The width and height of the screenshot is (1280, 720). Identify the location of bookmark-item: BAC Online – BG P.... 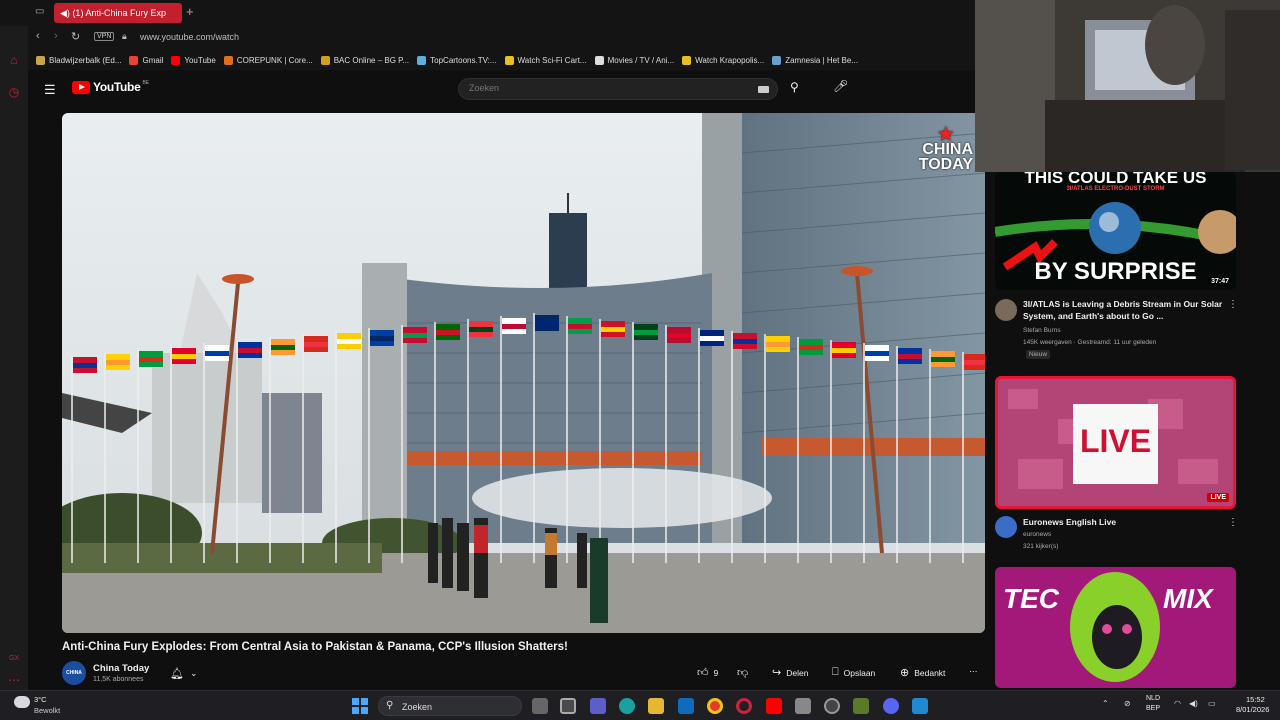
(364, 60).